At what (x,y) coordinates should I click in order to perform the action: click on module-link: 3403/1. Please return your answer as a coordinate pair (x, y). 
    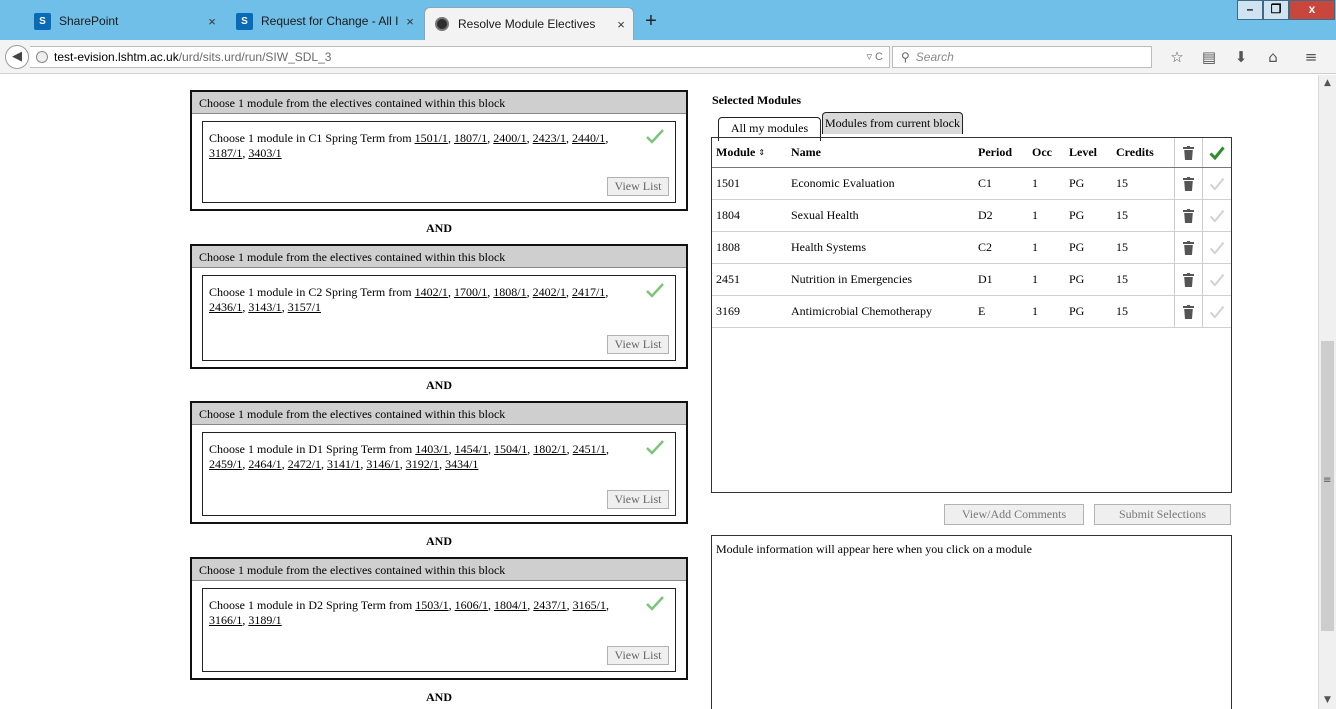
    Looking at the image, I should click on (264, 153).